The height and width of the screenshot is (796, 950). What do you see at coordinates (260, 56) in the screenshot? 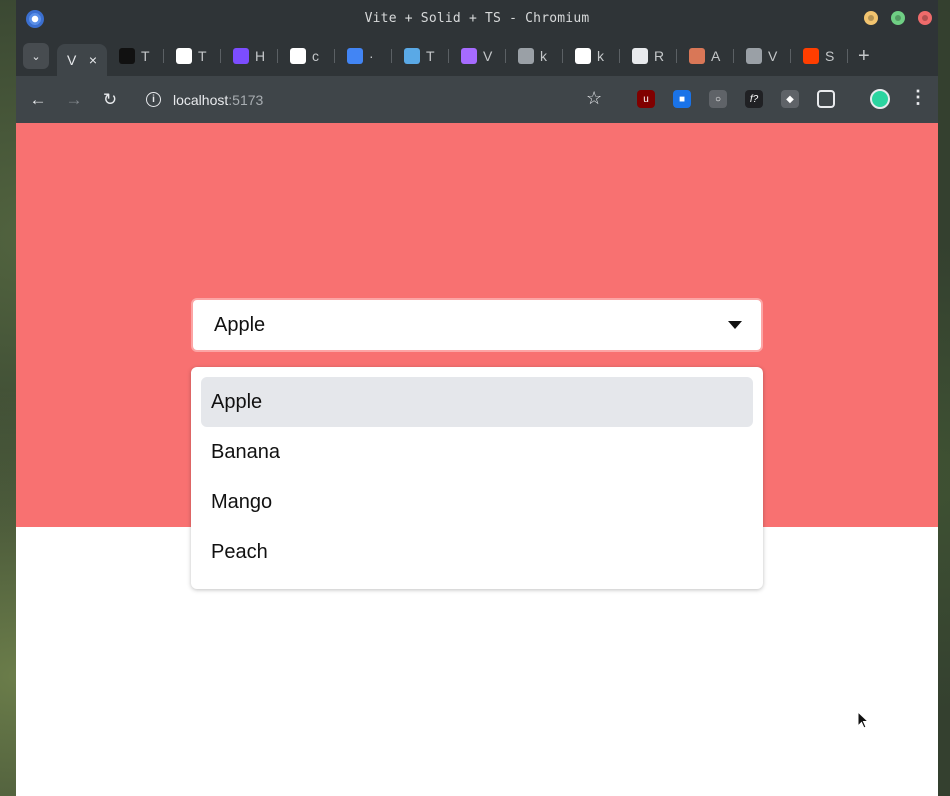
I see `tab-label: H` at bounding box center [260, 56].